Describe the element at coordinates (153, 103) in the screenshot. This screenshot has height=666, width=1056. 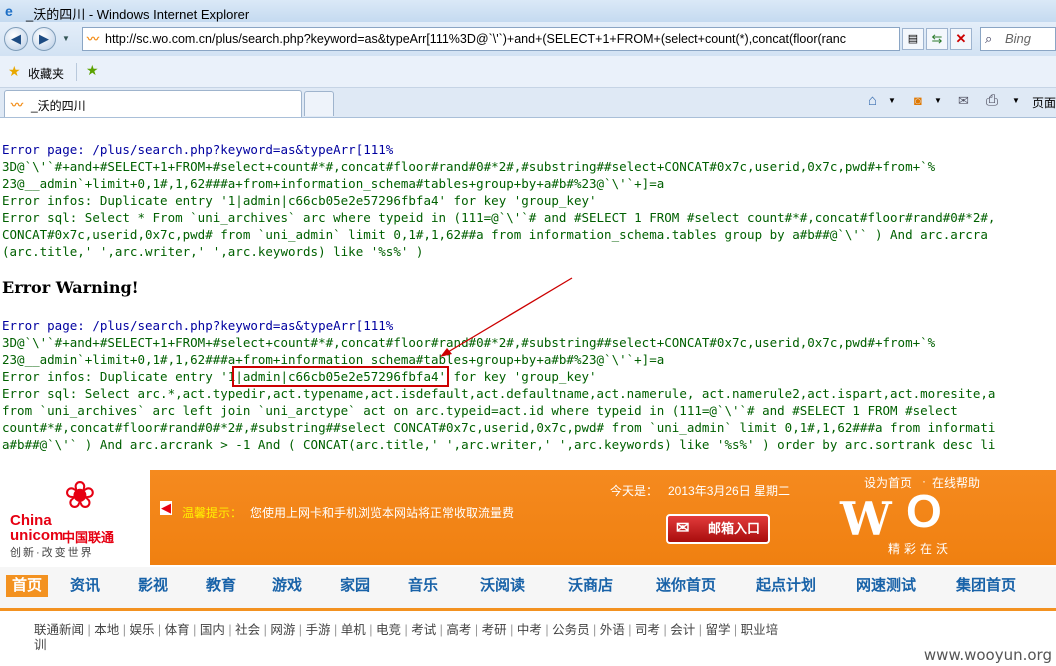
I see `tab-active: 〰 _沃的四川` at that location.